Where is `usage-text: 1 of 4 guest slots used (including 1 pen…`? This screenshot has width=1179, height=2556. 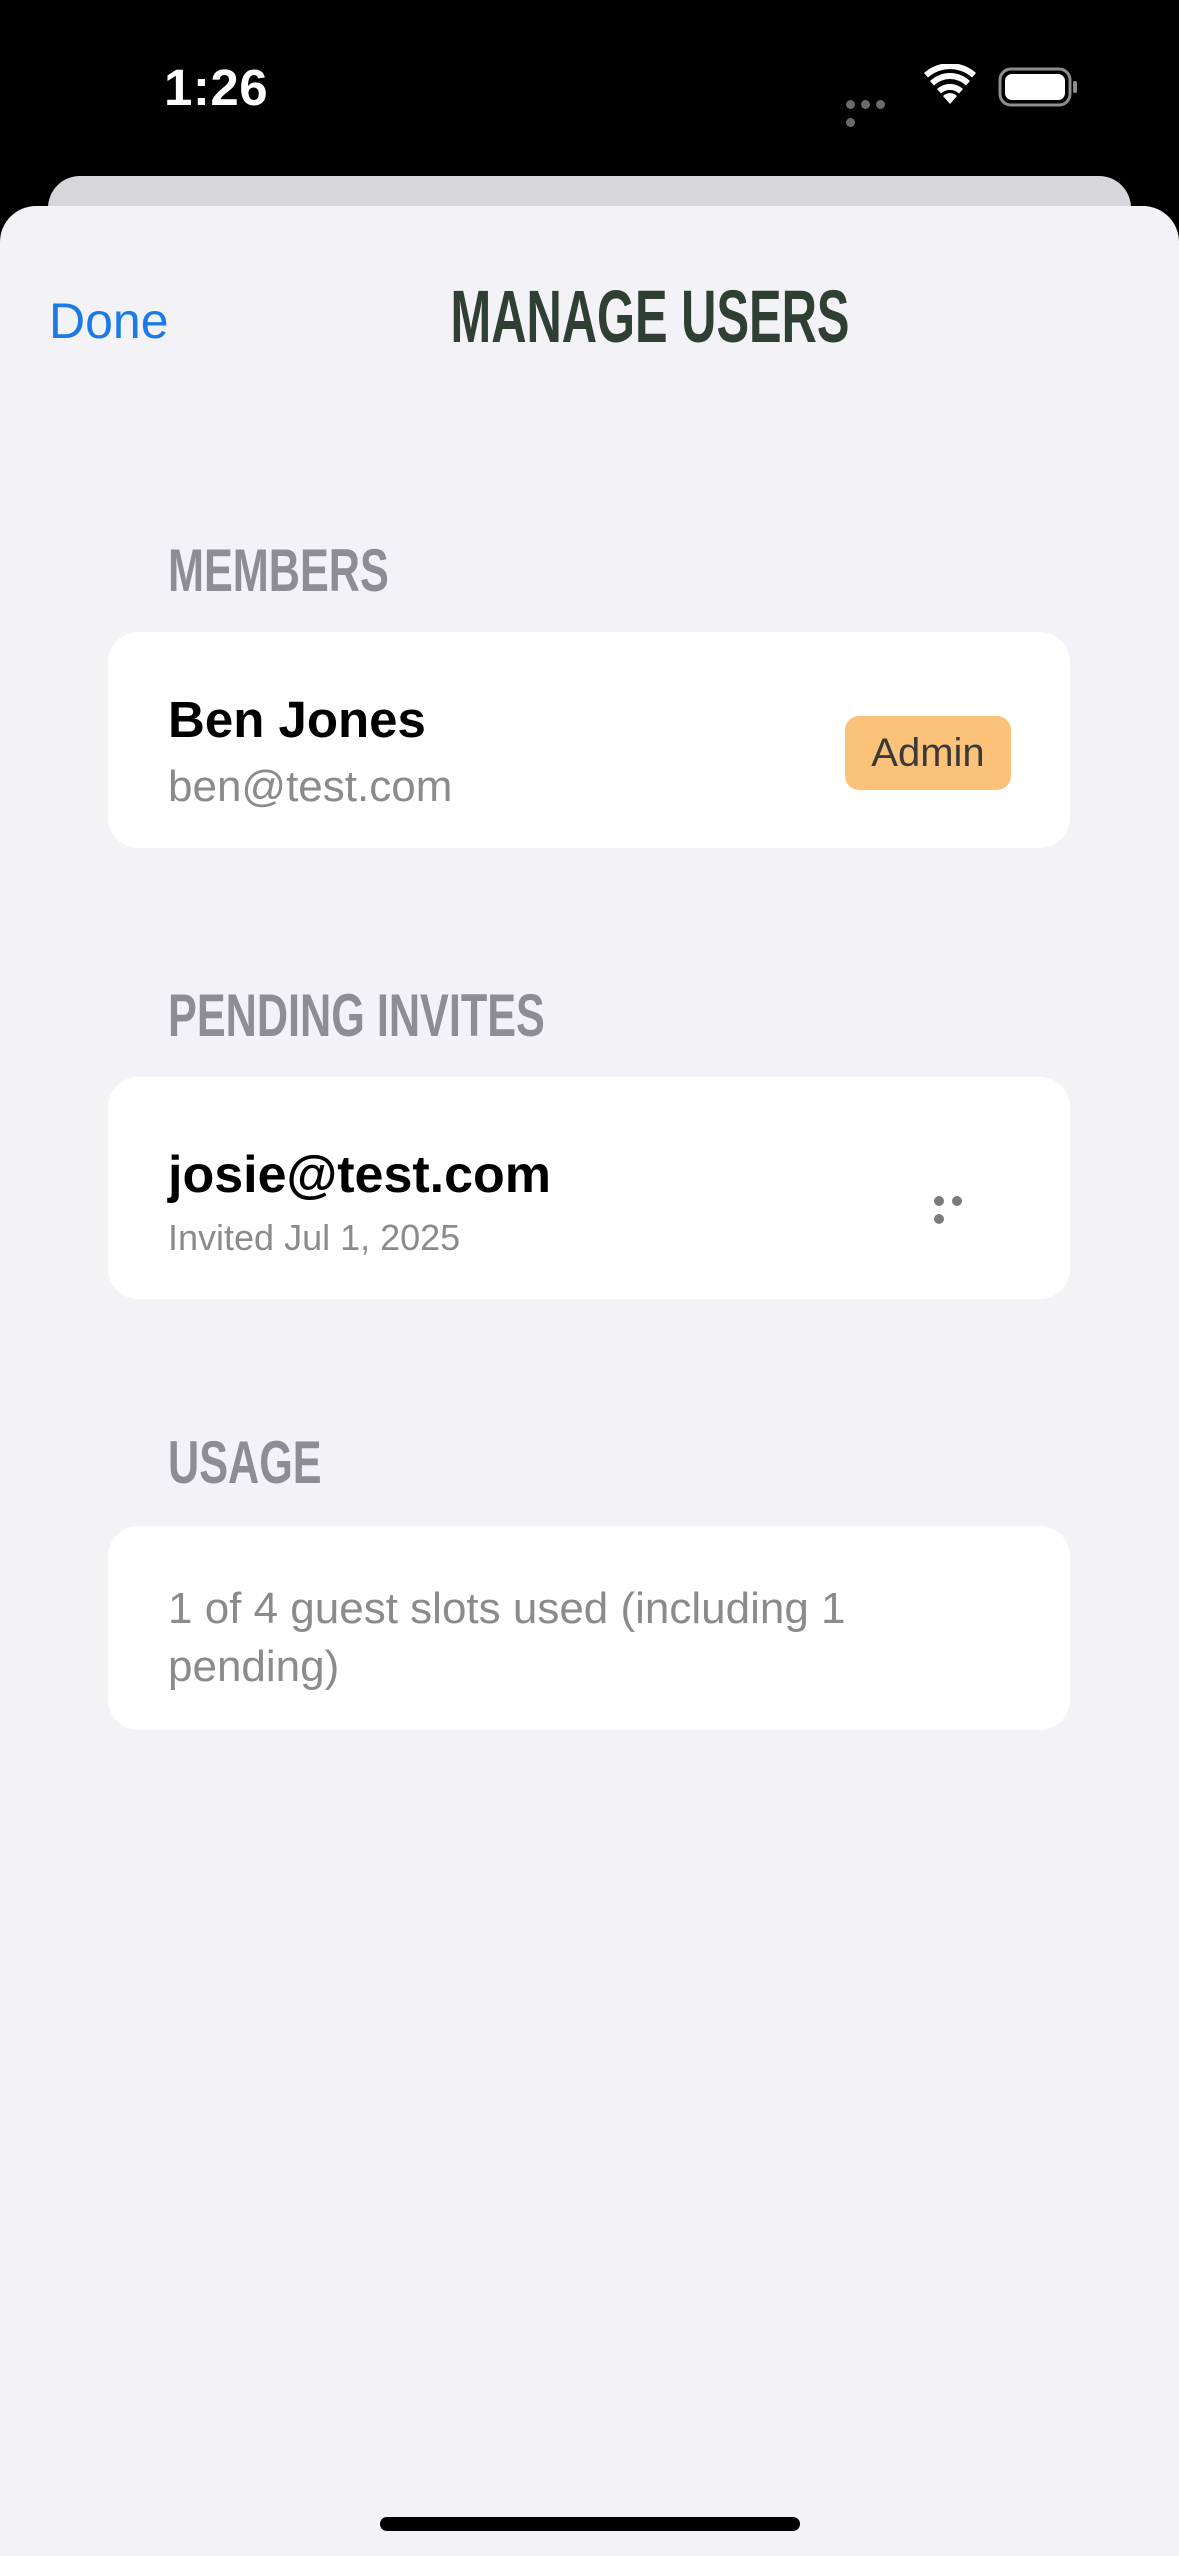
usage-text: 1 of 4 guest slots used (including 1 pen… is located at coordinates (507, 1637).